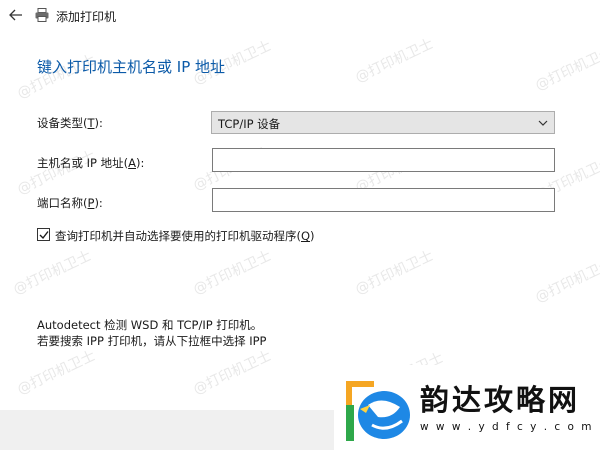 The height and width of the screenshot is (450, 600). Describe the element at coordinates (150, 325) in the screenshot. I see `info-text-autodetect: Autodetect 检测 WSD 和 TCP/IP 打印机。` at that location.